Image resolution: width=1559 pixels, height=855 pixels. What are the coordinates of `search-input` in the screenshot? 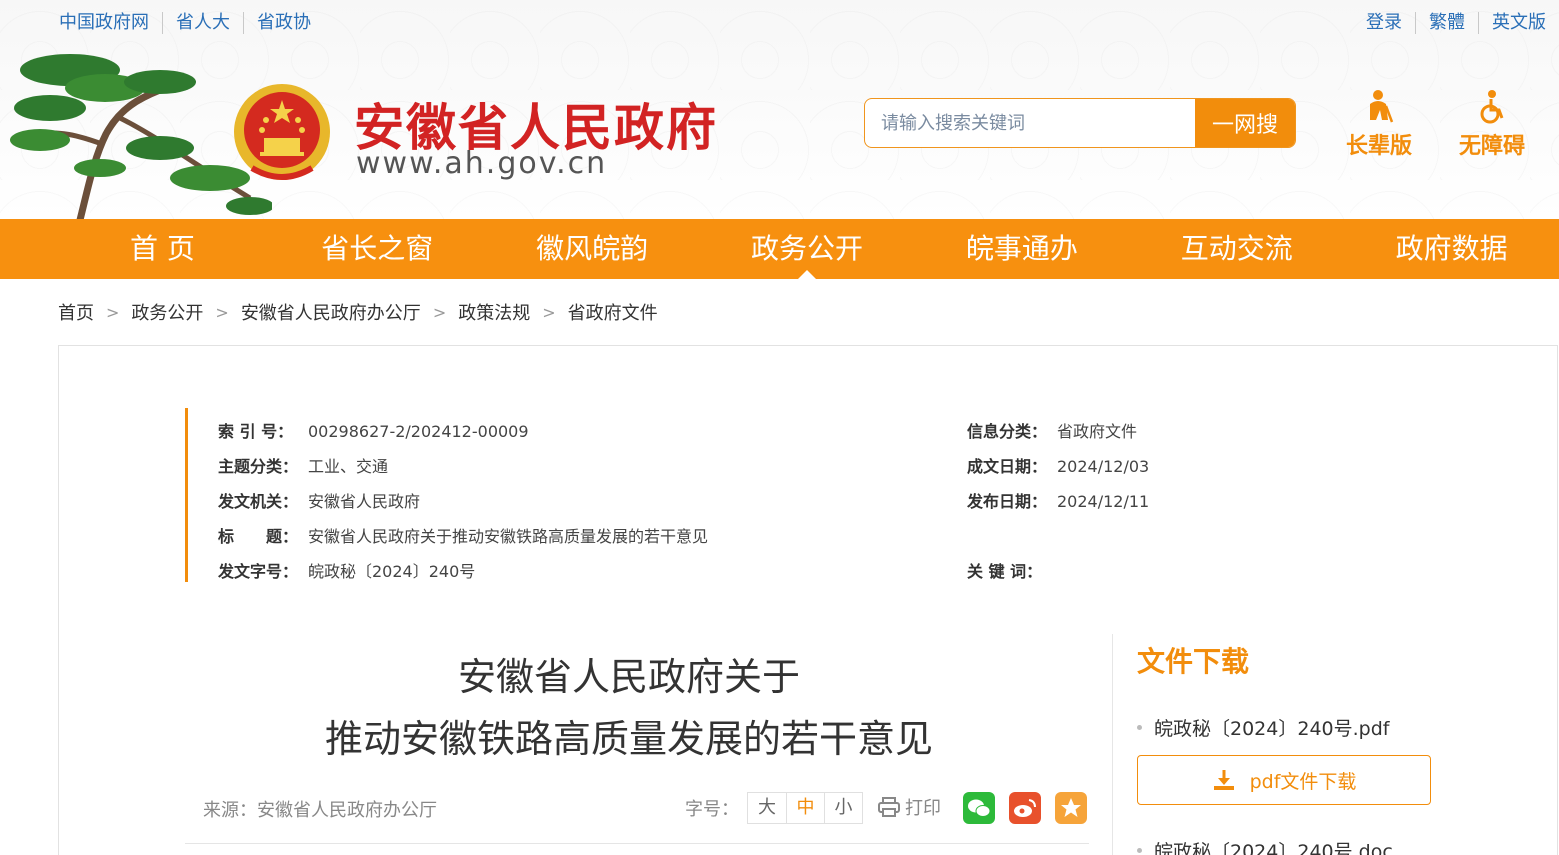 It's located at (1030, 123).